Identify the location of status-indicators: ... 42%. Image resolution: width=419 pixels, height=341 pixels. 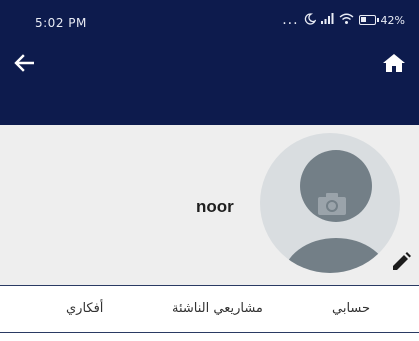
(343, 20).